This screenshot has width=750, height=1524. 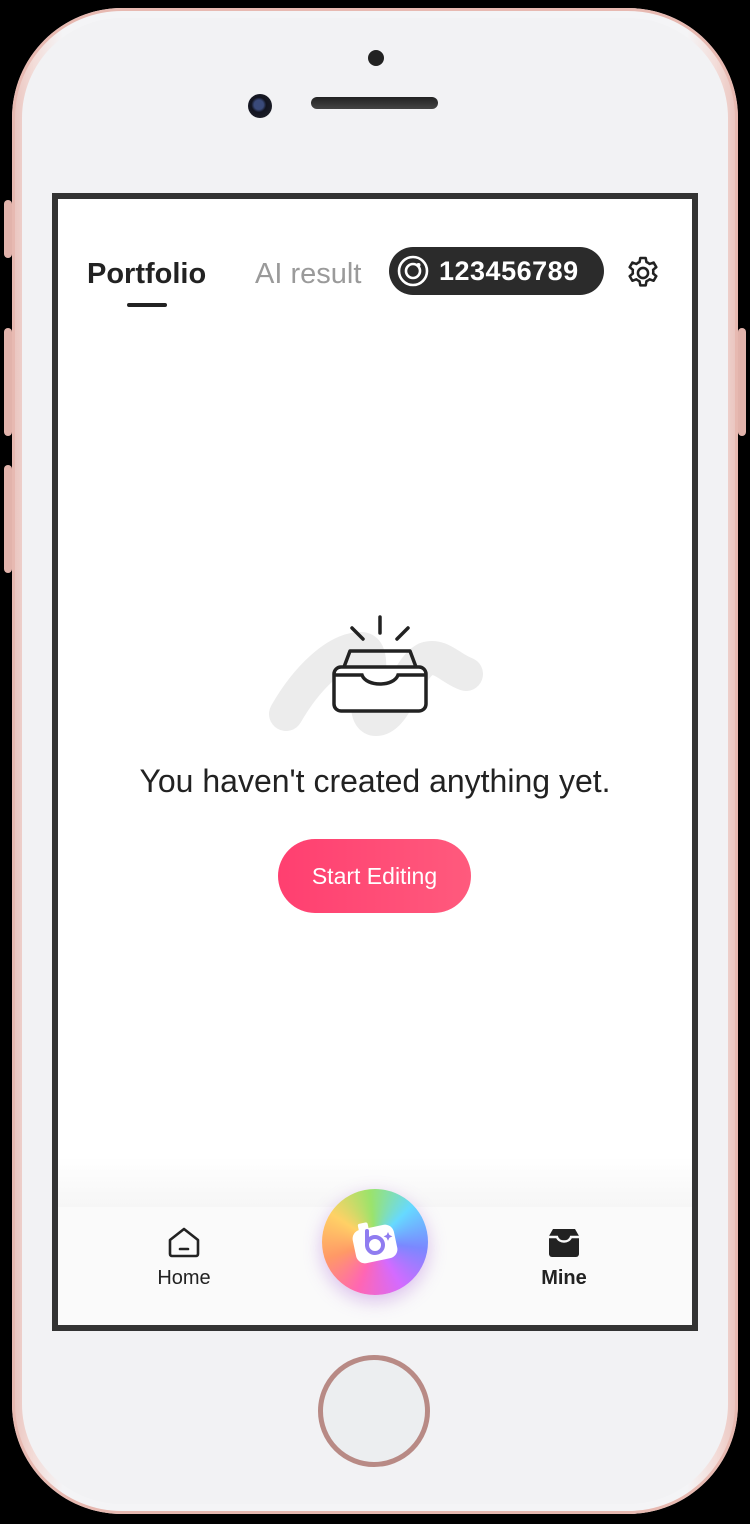 I want to click on home-icon, so click(x=184, y=1242).